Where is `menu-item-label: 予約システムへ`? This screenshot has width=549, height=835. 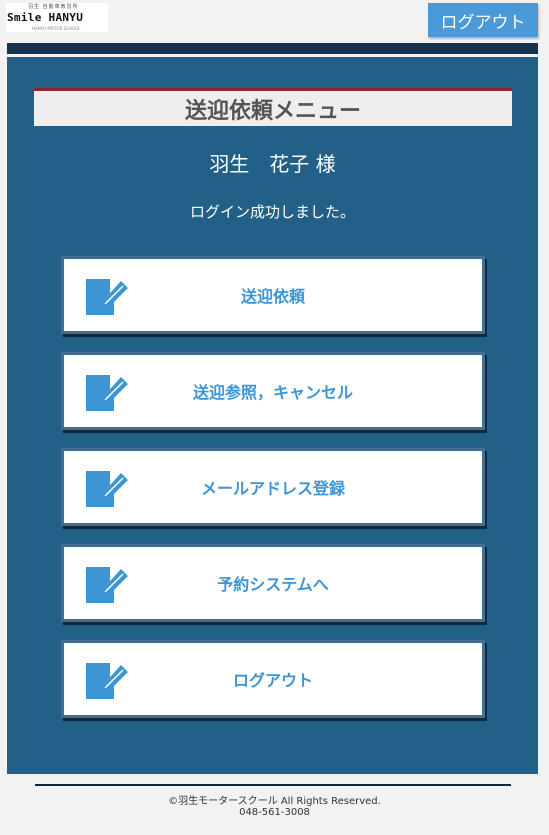
menu-item-label: 予約システムへ is located at coordinates (273, 584).